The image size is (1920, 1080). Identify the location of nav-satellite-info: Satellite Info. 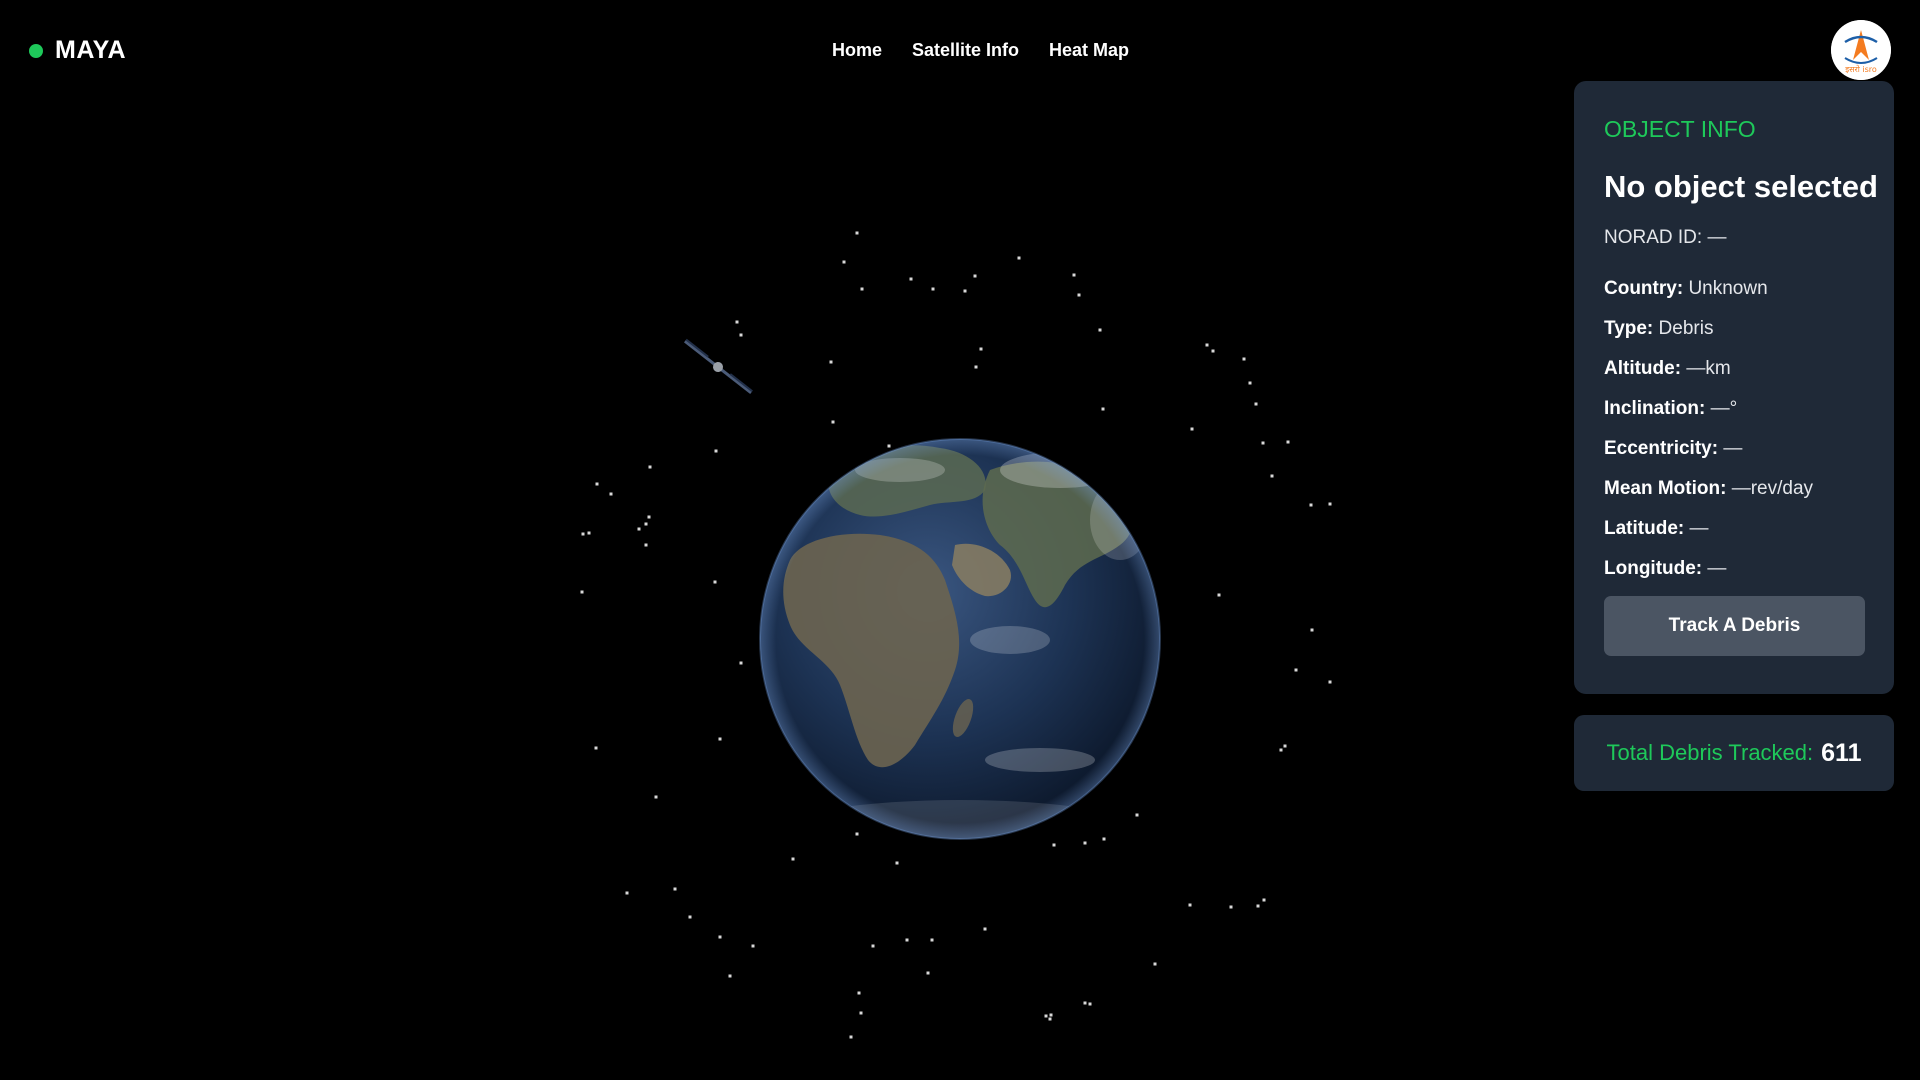
(965, 50).